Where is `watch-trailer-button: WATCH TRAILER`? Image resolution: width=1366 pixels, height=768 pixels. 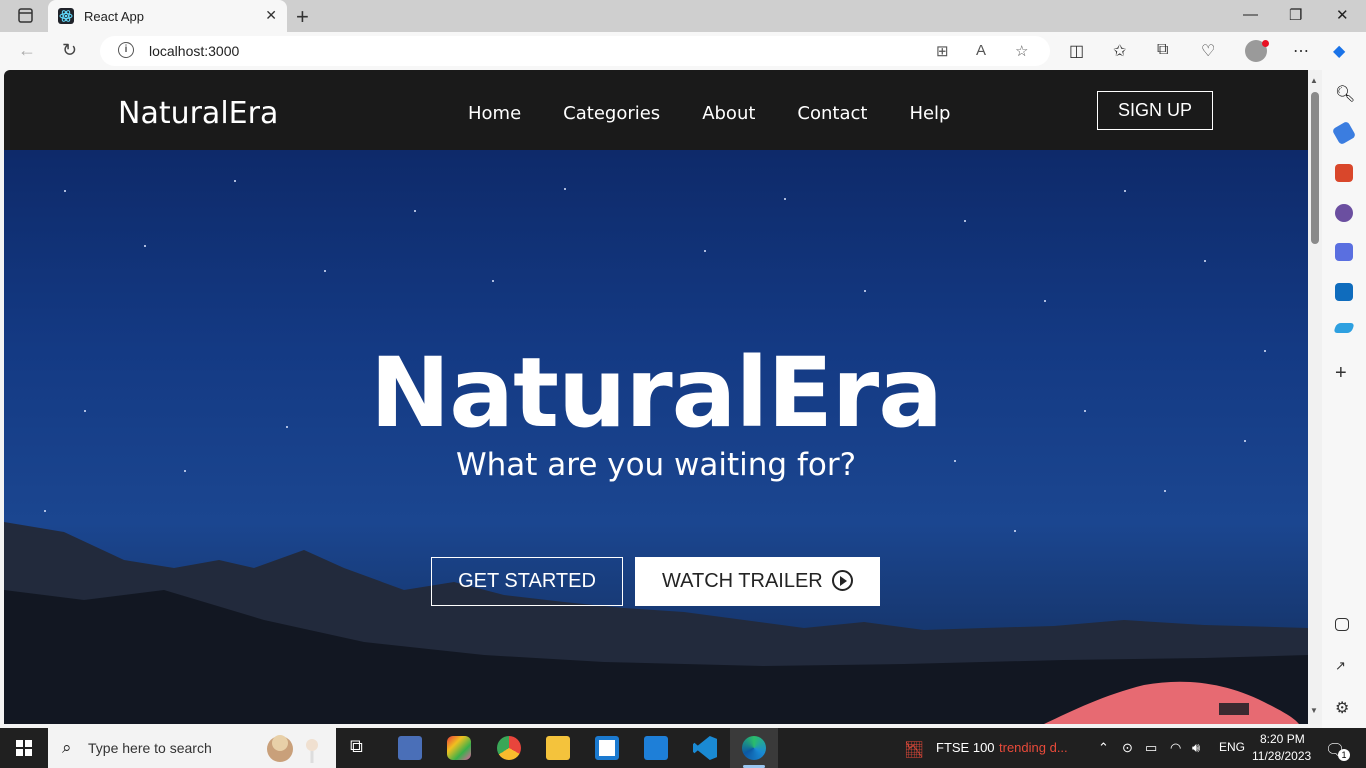
watch-trailer-button: WATCH TRAILER is located at coordinates (757, 581).